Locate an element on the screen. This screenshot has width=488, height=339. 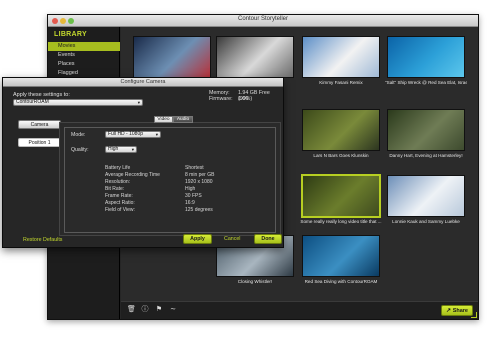
tab-audio: Audio is located at coordinates (183, 119).